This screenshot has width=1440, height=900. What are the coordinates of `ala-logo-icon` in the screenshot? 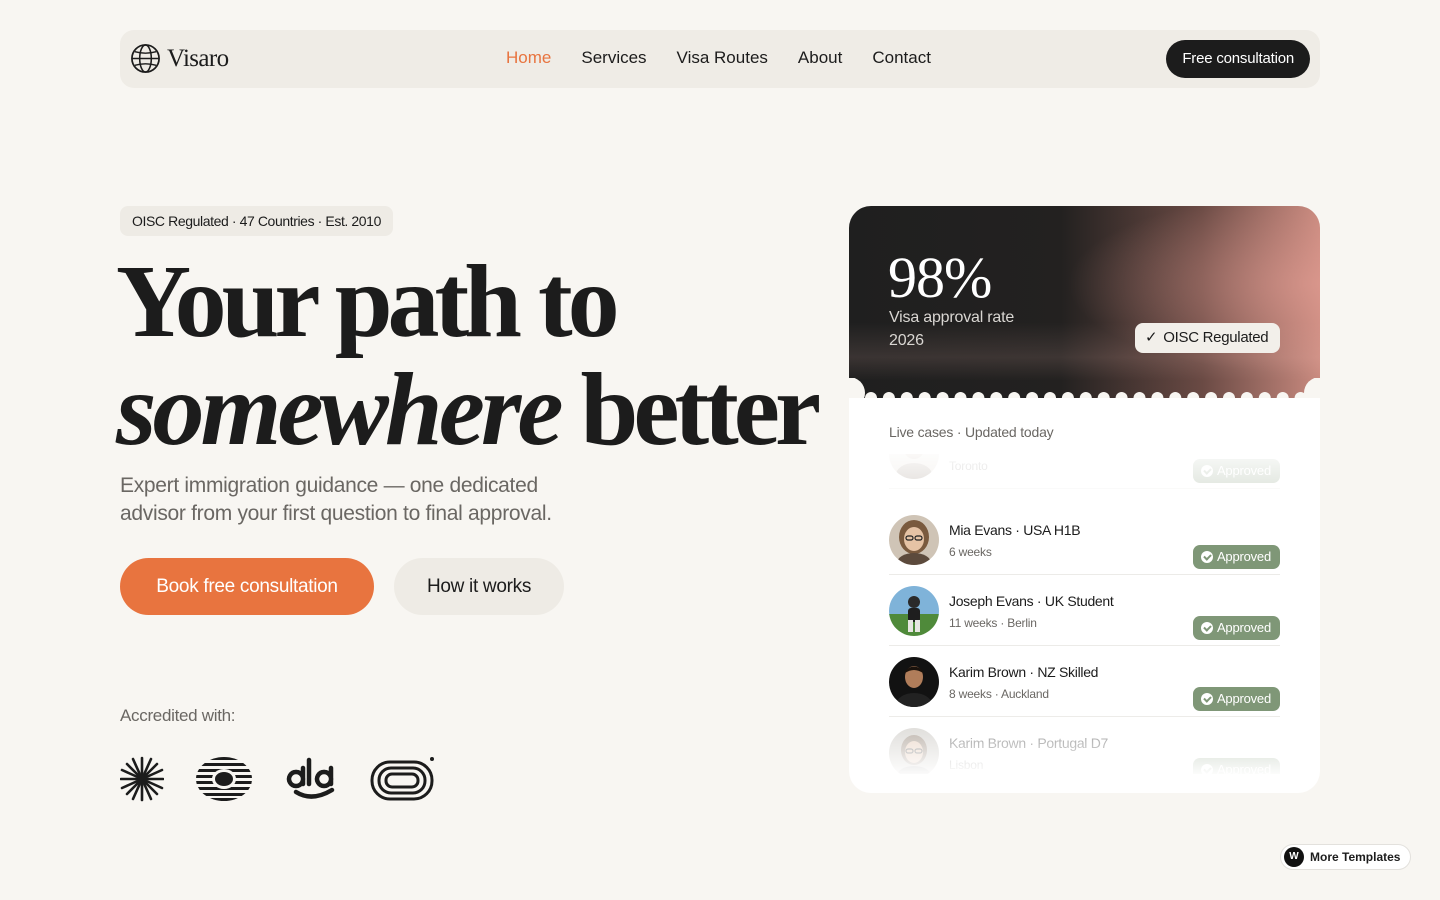 It's located at (310, 778).